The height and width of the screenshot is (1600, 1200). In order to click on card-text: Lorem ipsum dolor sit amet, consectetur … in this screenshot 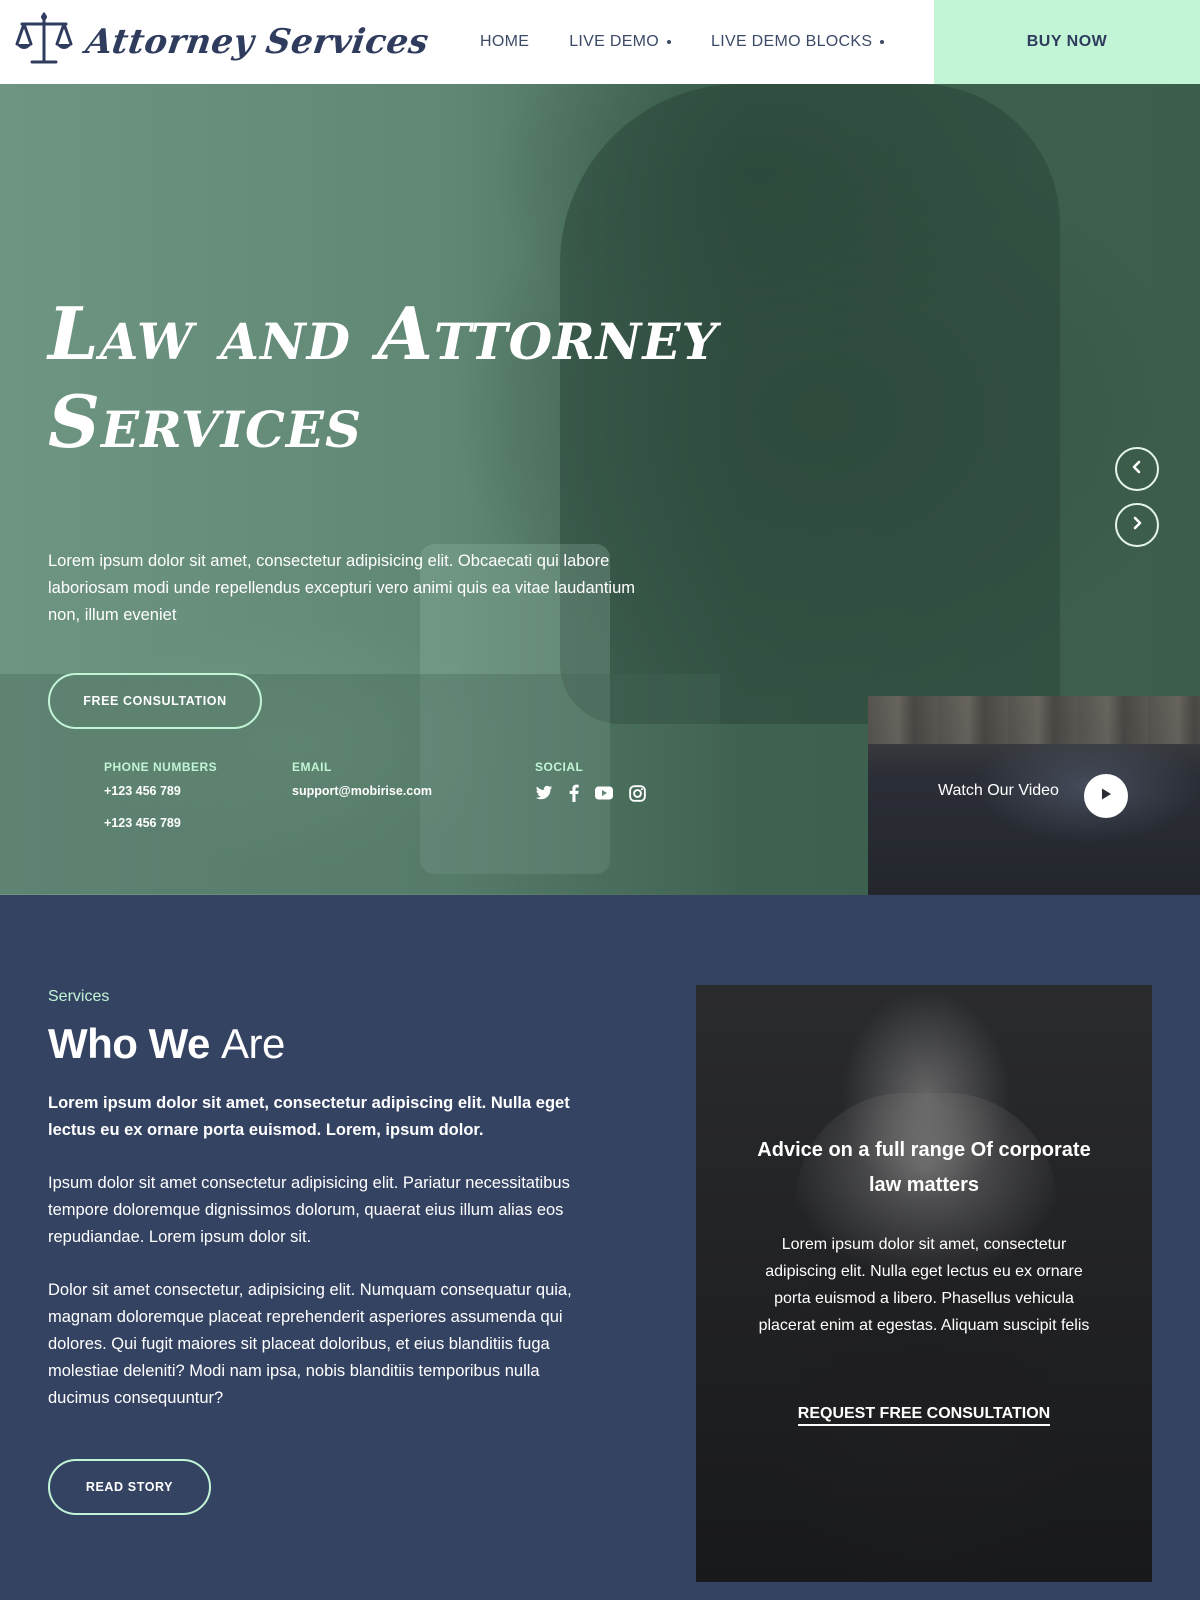, I will do `click(924, 1285)`.